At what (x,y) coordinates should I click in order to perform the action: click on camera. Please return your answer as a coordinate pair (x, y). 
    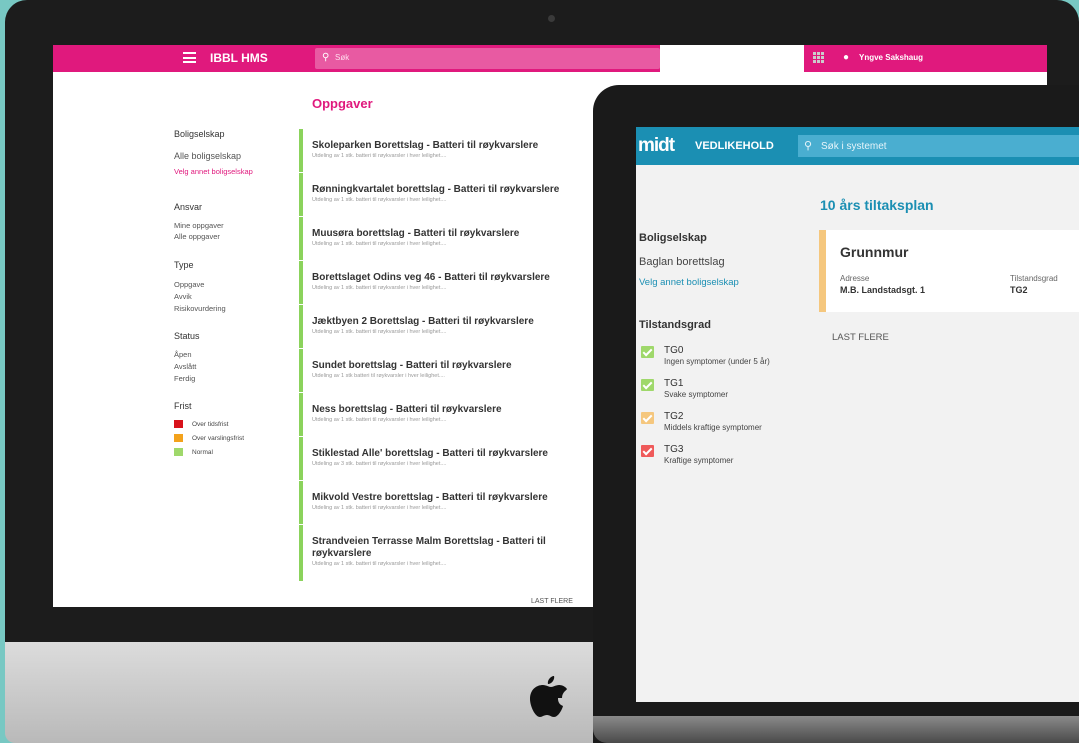
    Looking at the image, I should click on (551, 18).